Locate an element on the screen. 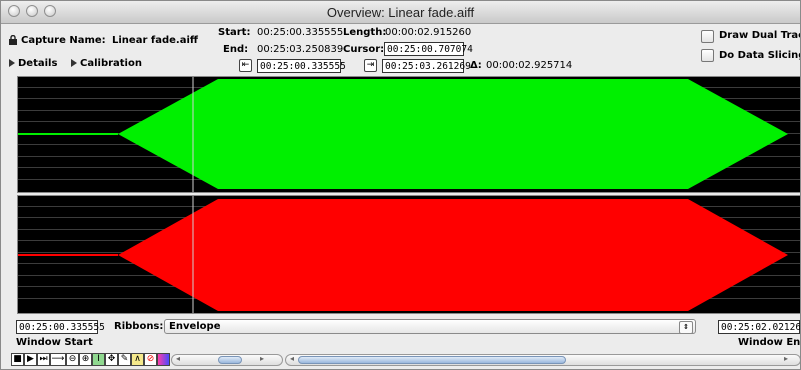  marker-icon: I is located at coordinates (98, 359).